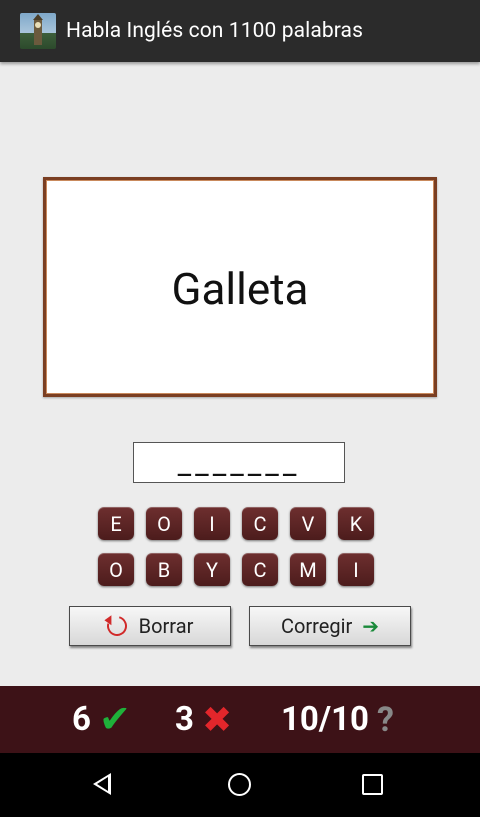 The height and width of the screenshot is (817, 480). What do you see at coordinates (308, 523) in the screenshot?
I see `letter-key: V` at bounding box center [308, 523].